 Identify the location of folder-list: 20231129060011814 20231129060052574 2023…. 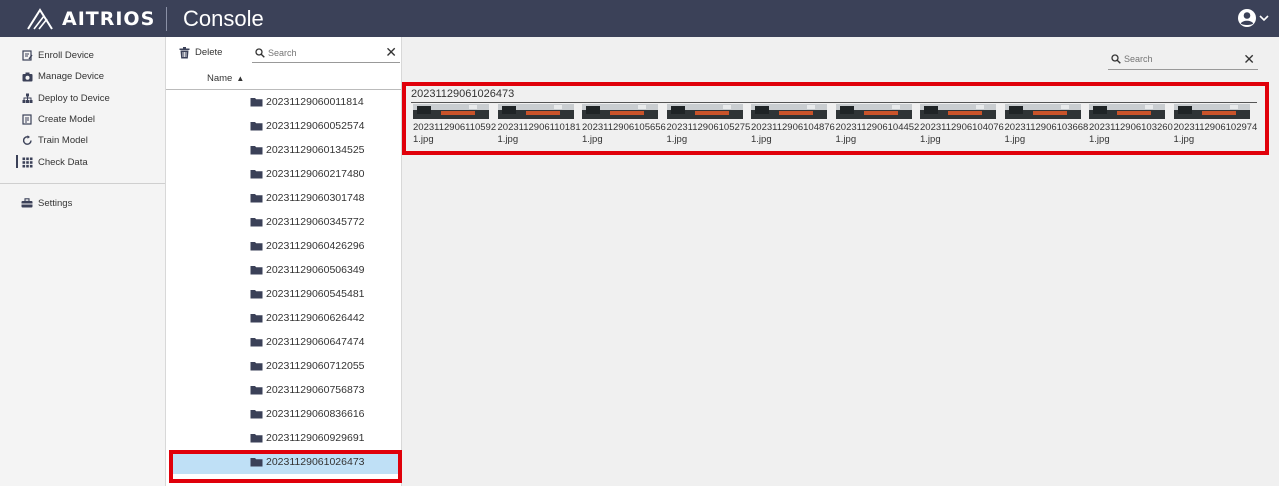
(283, 282).